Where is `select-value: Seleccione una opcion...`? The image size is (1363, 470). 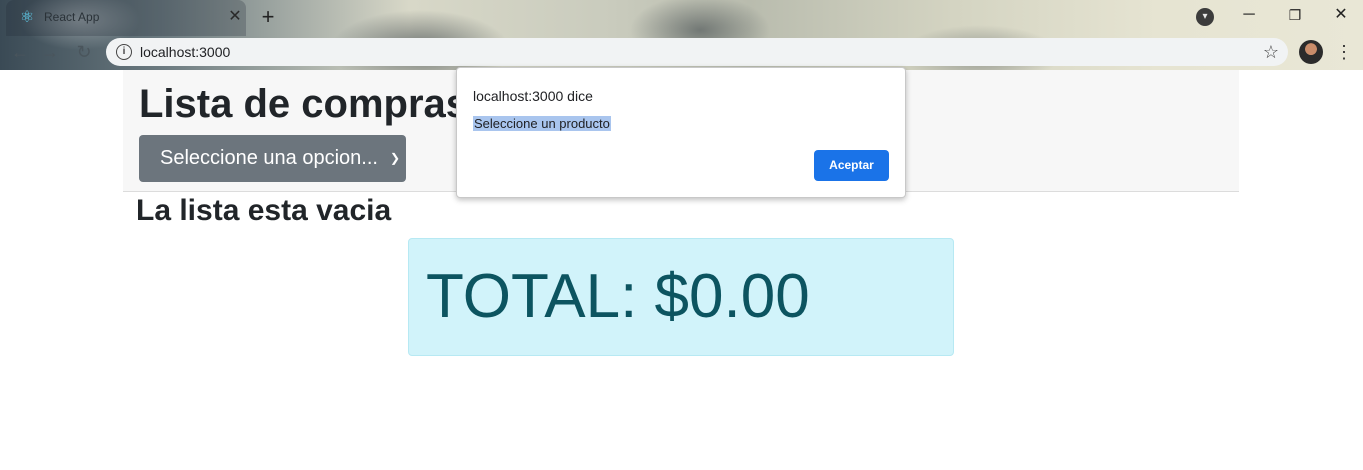 select-value: Seleccione una opcion... is located at coordinates (269, 158).